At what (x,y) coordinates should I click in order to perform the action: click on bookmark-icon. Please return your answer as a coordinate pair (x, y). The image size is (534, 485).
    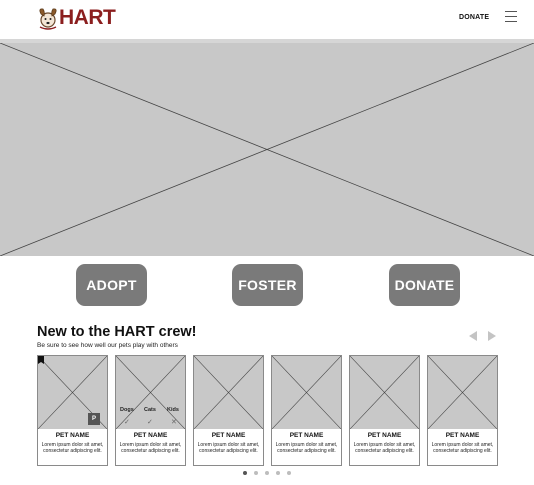
    Looking at the image, I should click on (41, 360).